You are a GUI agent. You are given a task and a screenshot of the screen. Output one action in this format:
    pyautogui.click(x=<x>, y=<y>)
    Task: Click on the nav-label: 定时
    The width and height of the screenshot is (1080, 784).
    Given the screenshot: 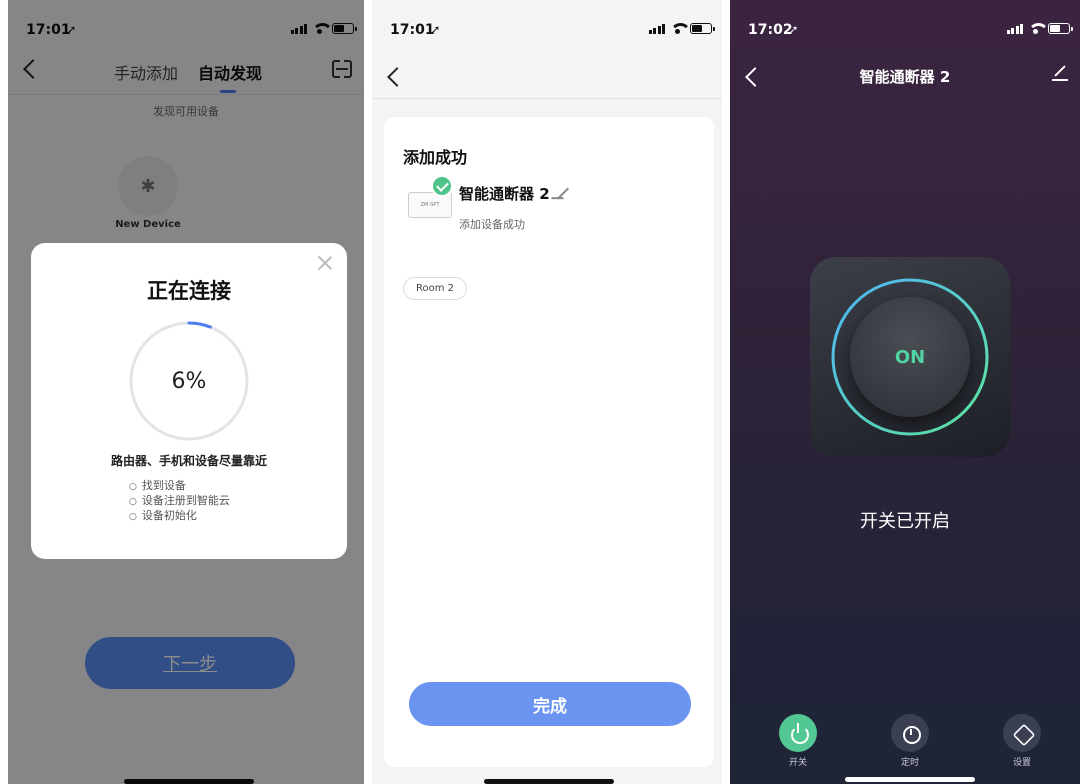 What is the action you would take?
    pyautogui.click(x=909, y=763)
    